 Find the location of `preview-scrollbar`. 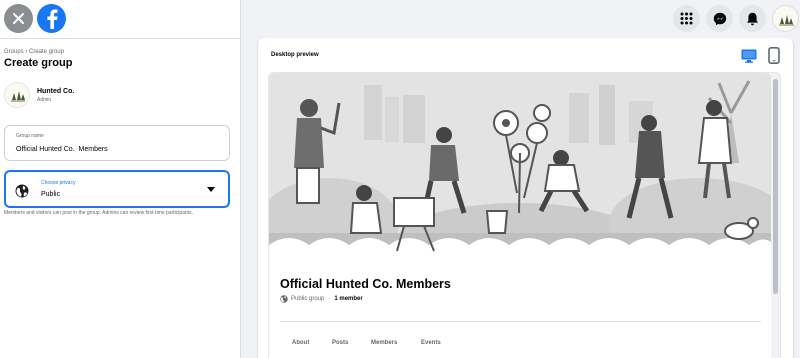

preview-scrollbar is located at coordinates (775, 215).